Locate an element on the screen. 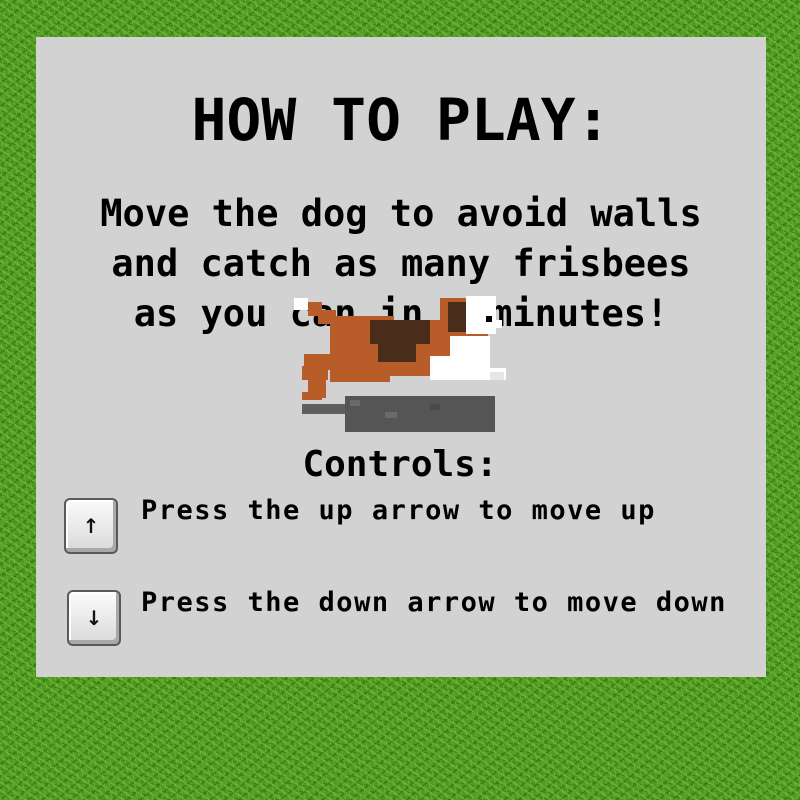 The height and width of the screenshot is (800, 800). page-title: HOW TO PLAY: is located at coordinates (401, 120).